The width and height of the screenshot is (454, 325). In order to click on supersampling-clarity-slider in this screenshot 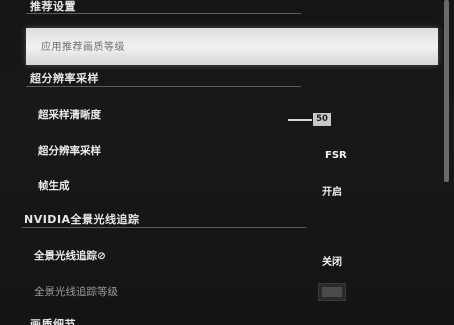, I will do `click(300, 120)`.